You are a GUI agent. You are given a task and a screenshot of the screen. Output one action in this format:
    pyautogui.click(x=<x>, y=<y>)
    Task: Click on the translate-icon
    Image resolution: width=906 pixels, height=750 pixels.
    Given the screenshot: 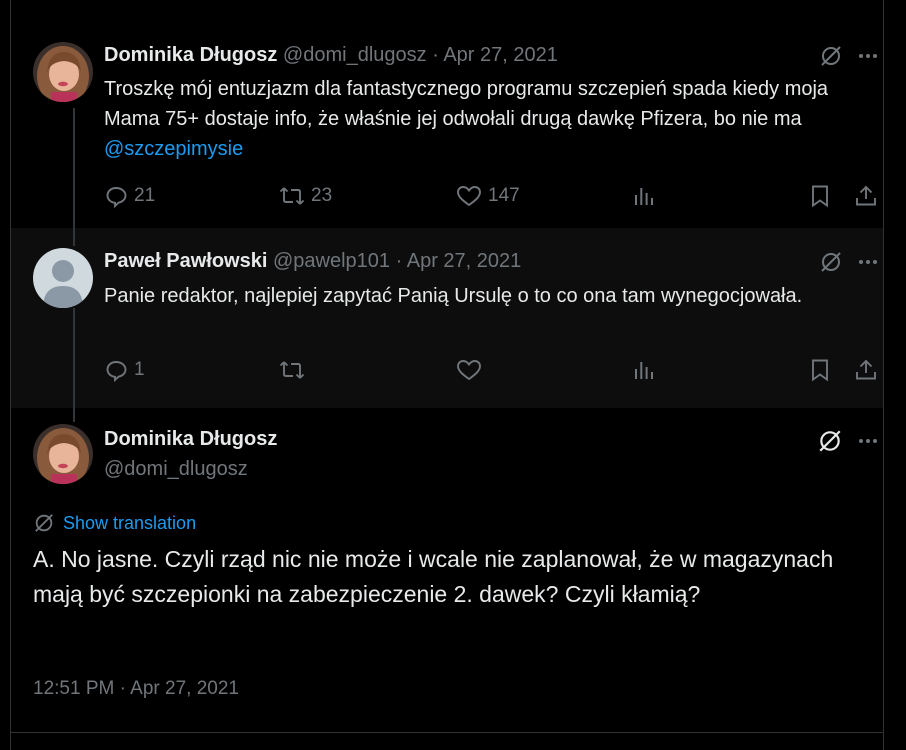 What is the action you would take?
    pyautogui.click(x=44, y=523)
    